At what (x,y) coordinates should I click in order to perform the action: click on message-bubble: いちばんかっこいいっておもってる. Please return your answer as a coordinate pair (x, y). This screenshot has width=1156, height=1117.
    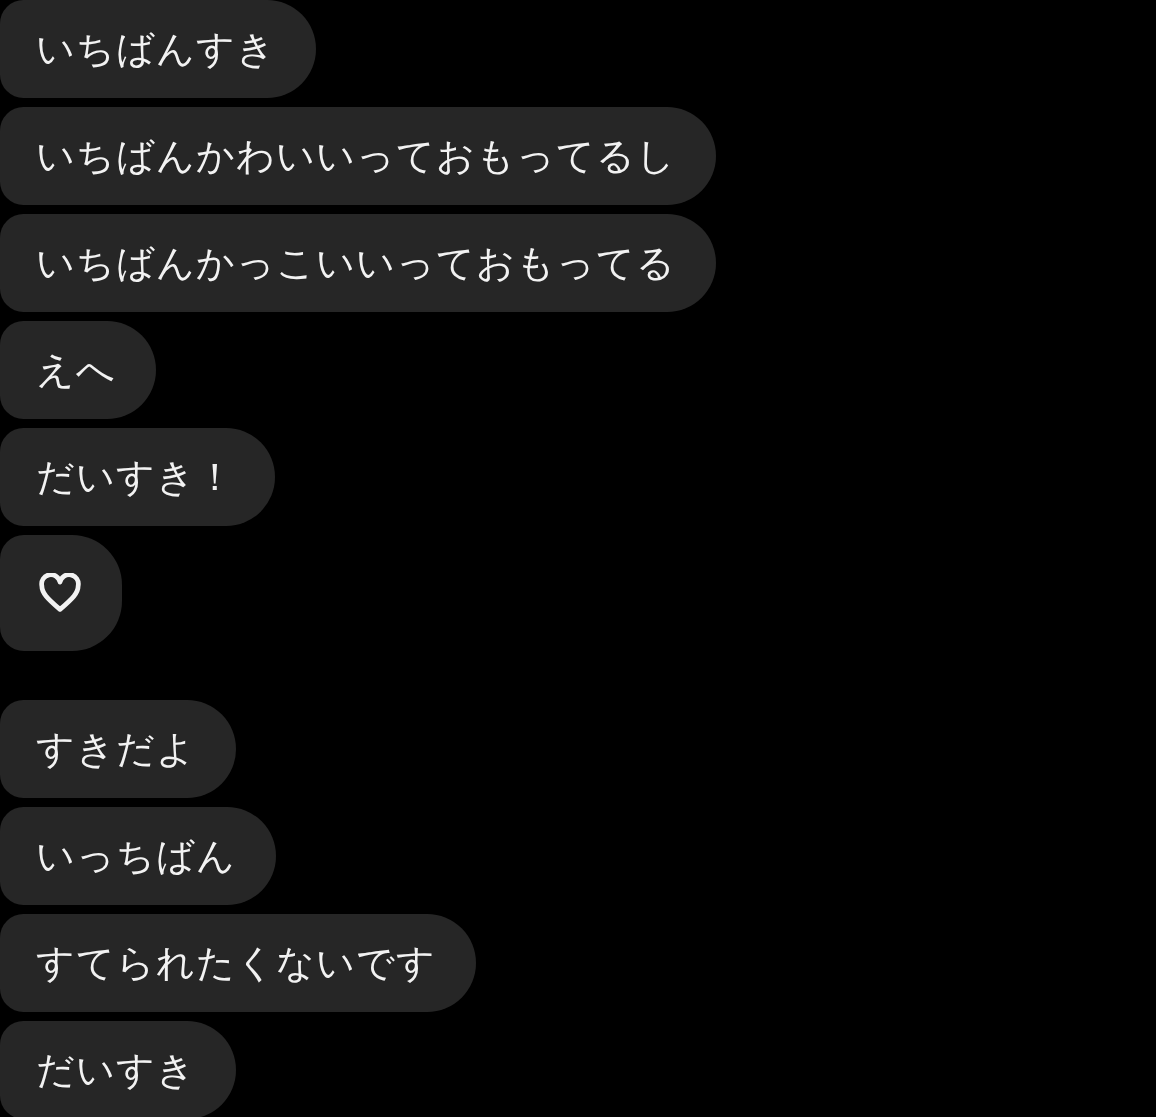
    Looking at the image, I should click on (358, 263).